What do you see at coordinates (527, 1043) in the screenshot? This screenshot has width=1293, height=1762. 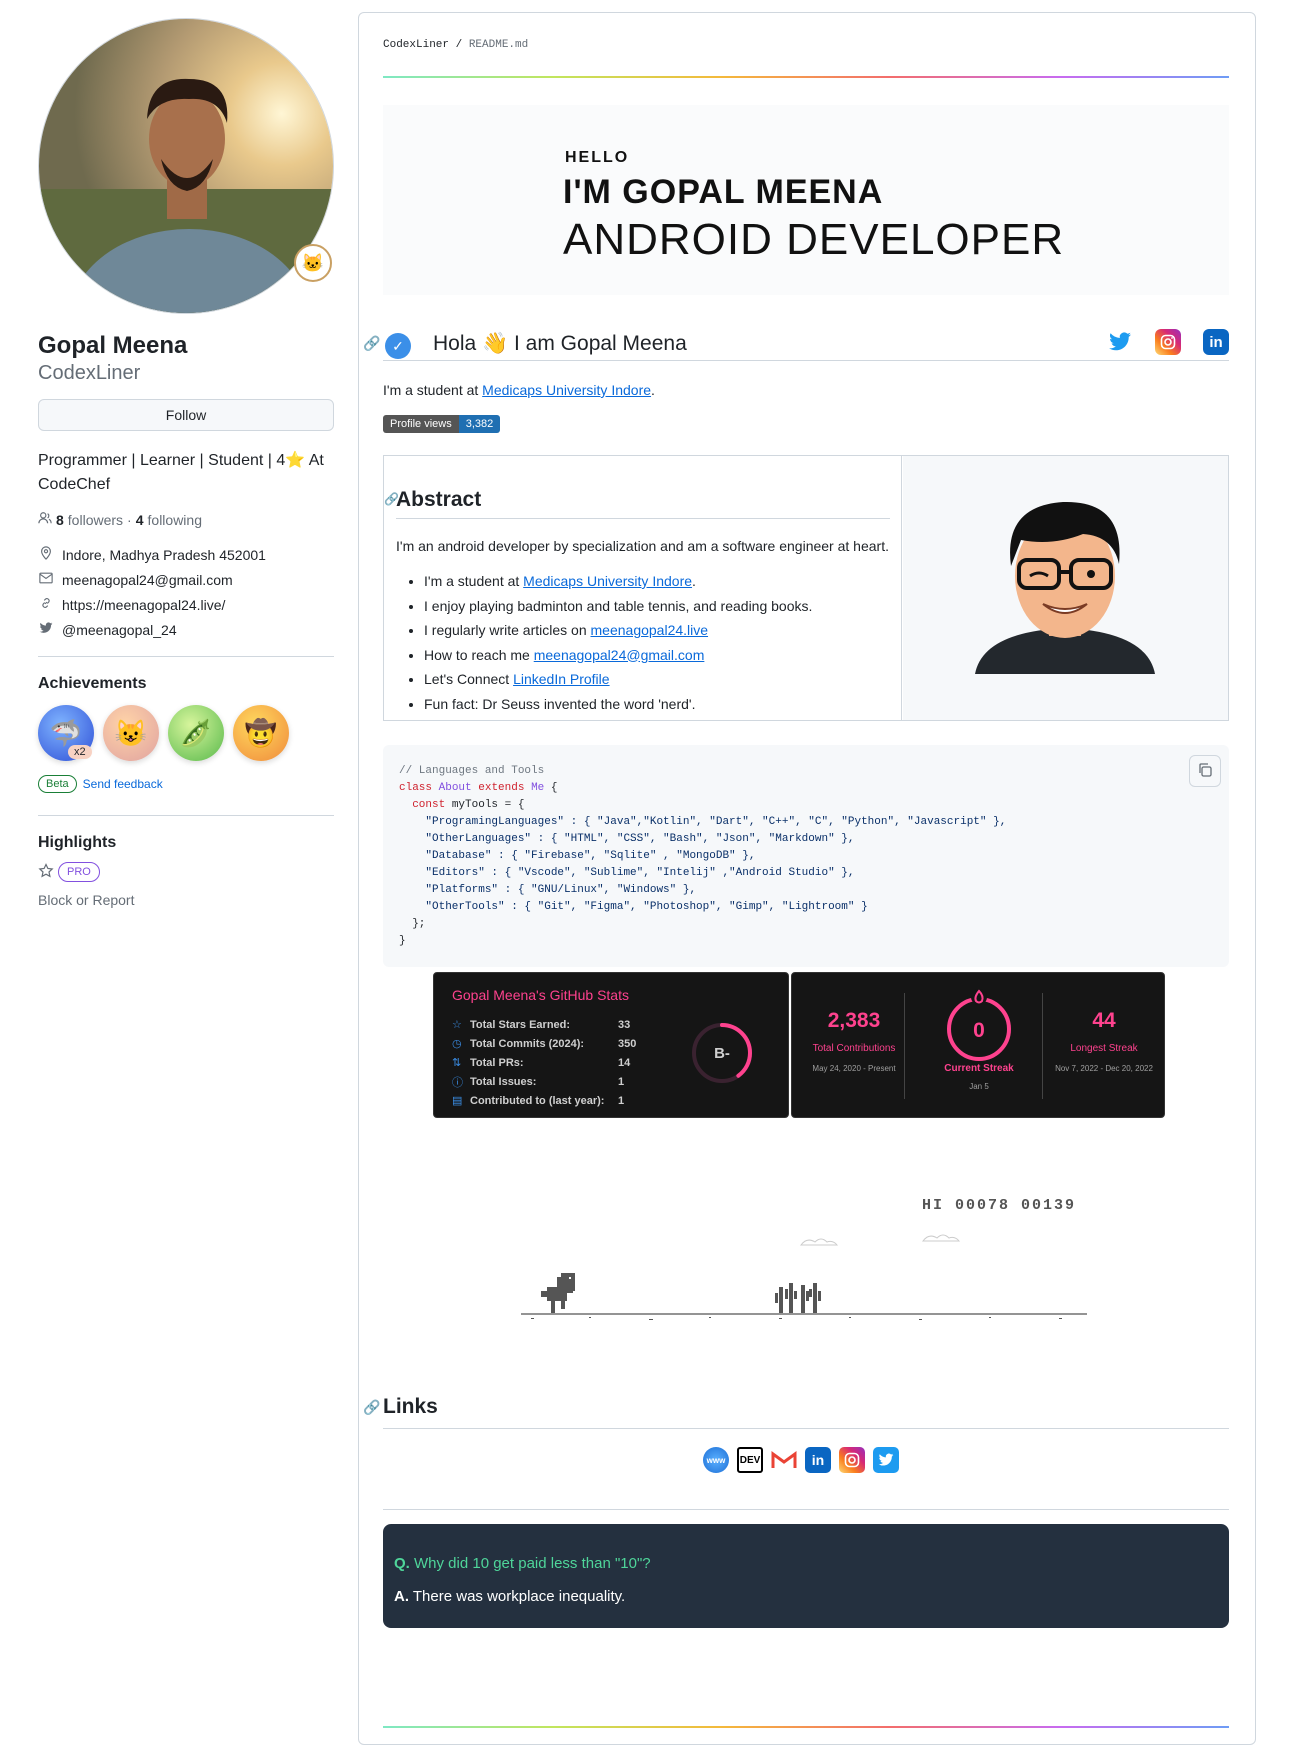 I see `stat-label: Total Commits (2024):` at bounding box center [527, 1043].